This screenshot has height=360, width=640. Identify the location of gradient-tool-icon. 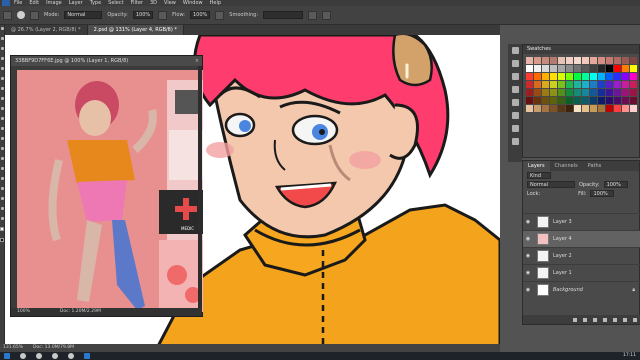
(2, 138).